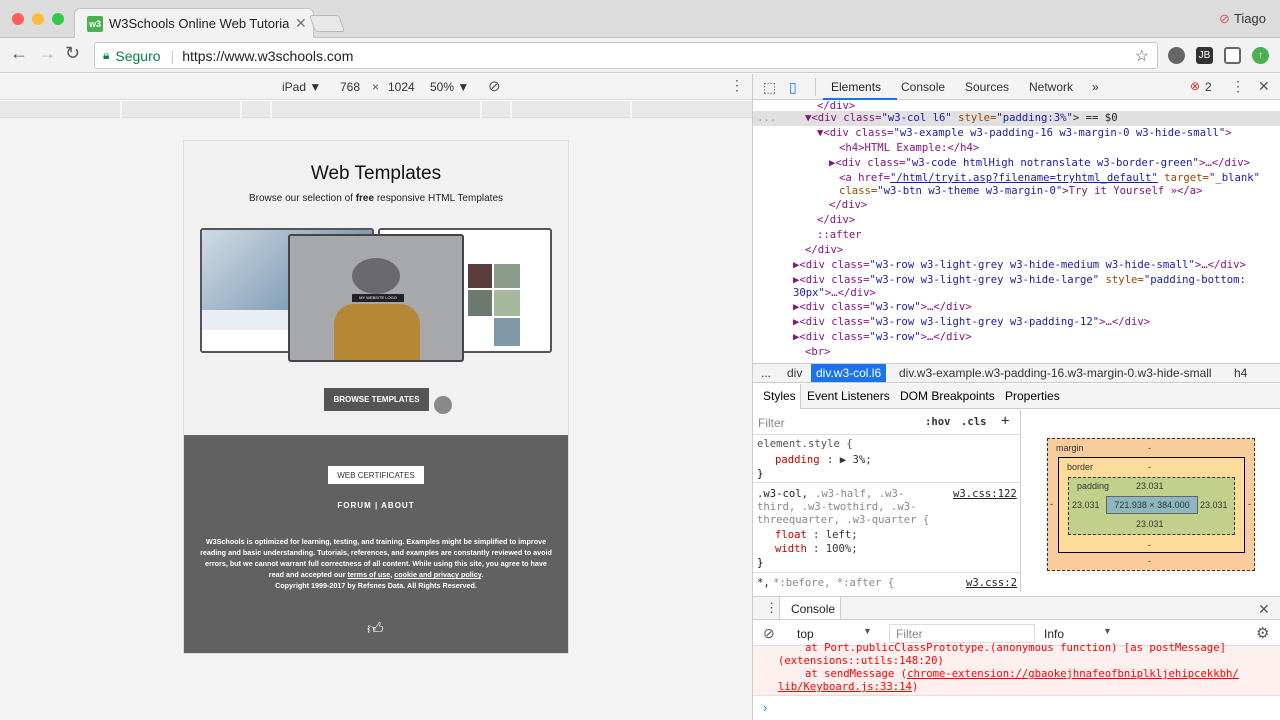 The height and width of the screenshot is (720, 1280). What do you see at coordinates (376, 298) in the screenshot?
I see `template-screenshot-center: MY WEBSITE LOGO` at bounding box center [376, 298].